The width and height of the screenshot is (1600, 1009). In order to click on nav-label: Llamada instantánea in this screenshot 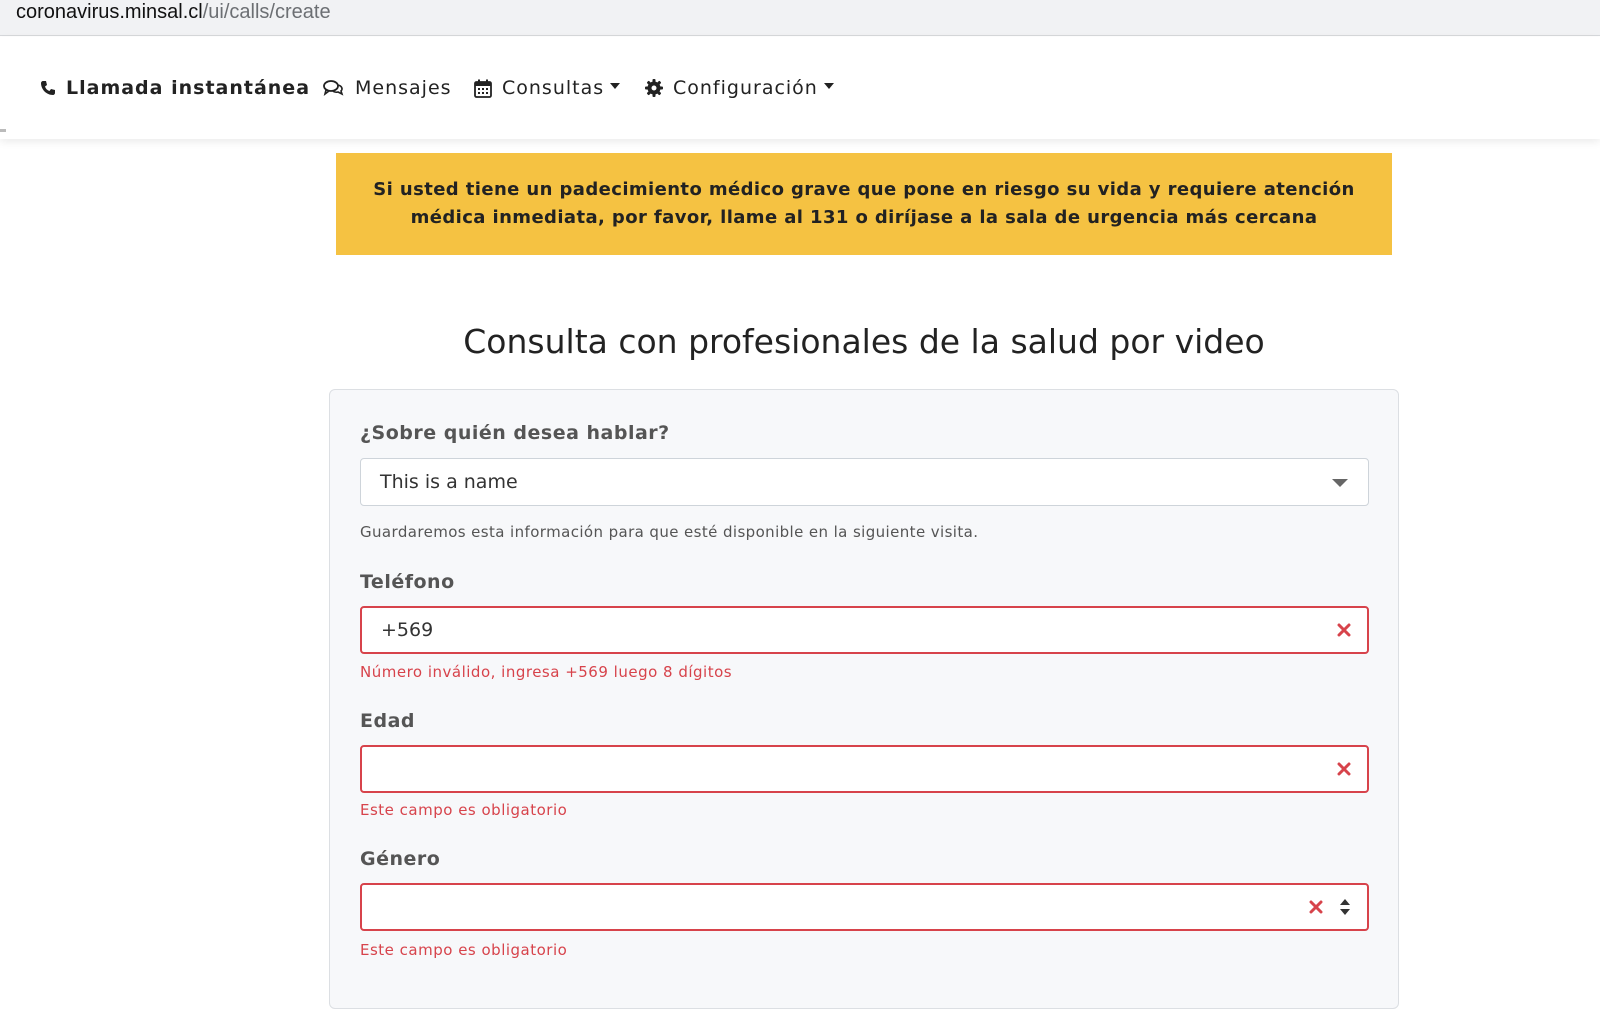, I will do `click(188, 88)`.